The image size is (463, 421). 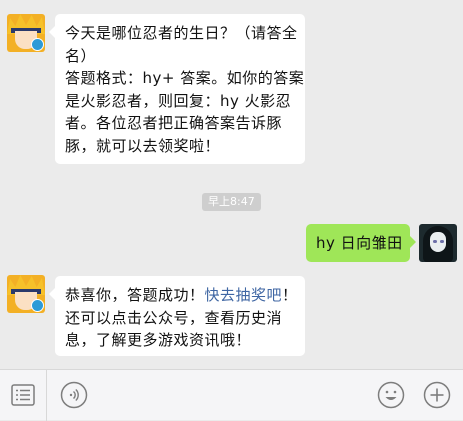 I want to click on message-line: 答题格式：hy+ 答案。如你的答案, so click(x=185, y=78).